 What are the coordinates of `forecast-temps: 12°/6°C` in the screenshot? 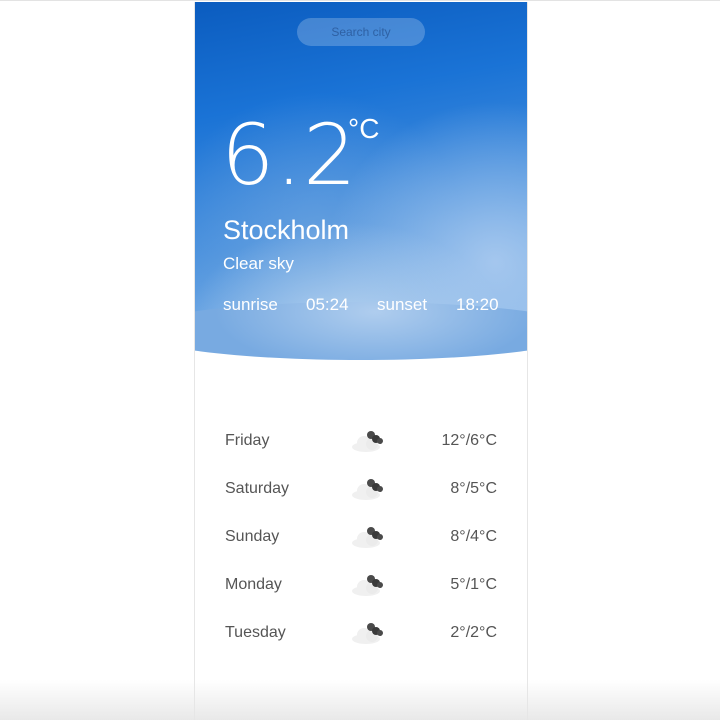 It's located at (469, 440).